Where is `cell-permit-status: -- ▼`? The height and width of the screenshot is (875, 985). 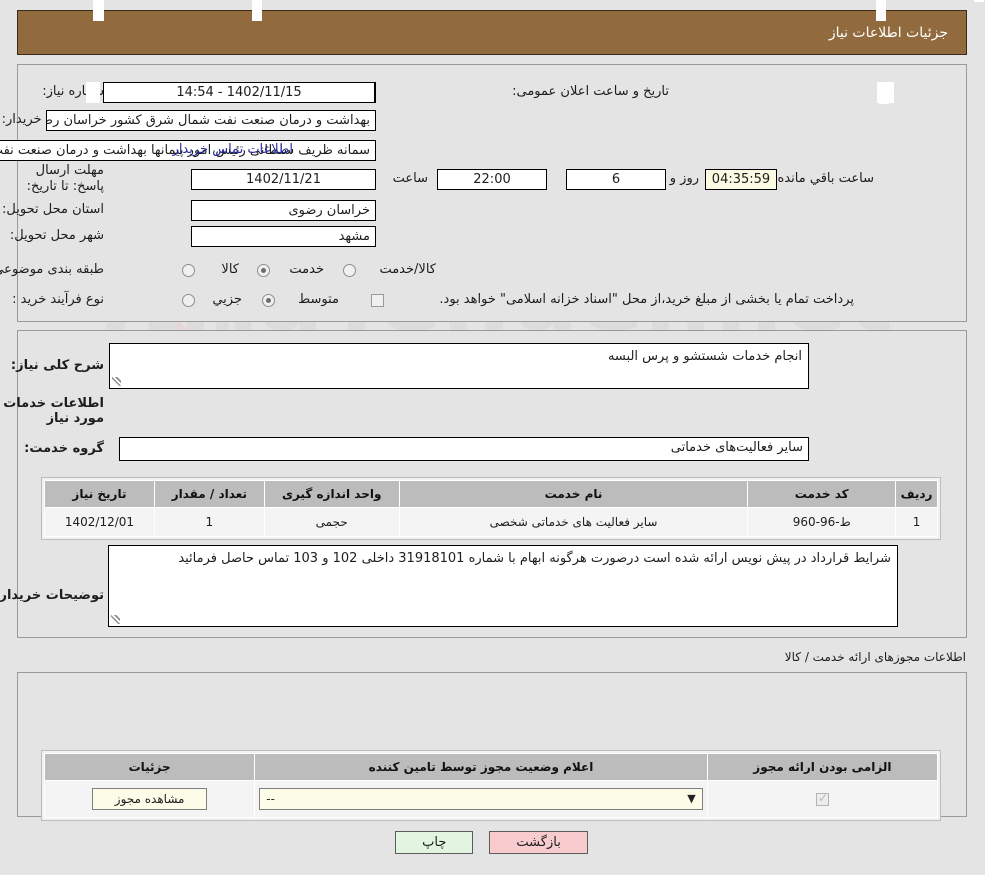 cell-permit-status: -- ▼ is located at coordinates (482, 799).